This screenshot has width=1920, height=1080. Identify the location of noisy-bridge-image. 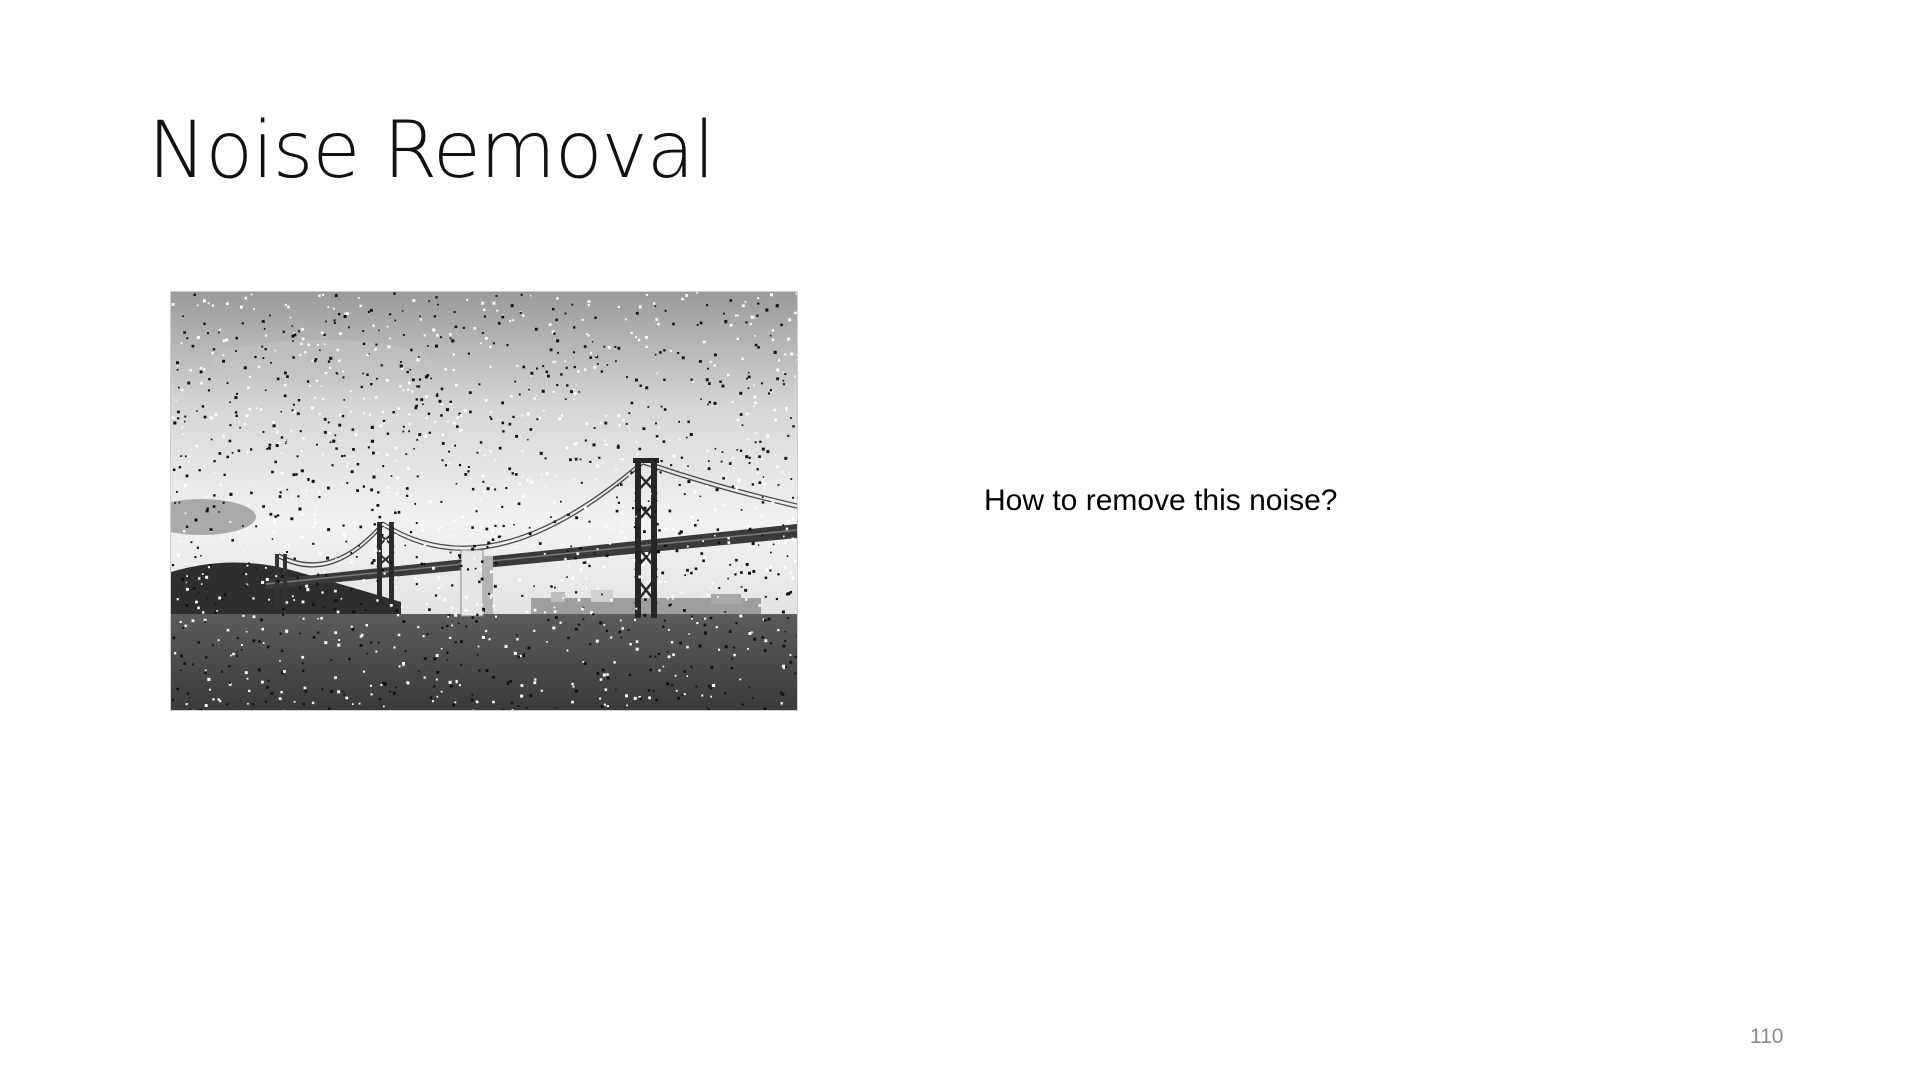
(484, 501).